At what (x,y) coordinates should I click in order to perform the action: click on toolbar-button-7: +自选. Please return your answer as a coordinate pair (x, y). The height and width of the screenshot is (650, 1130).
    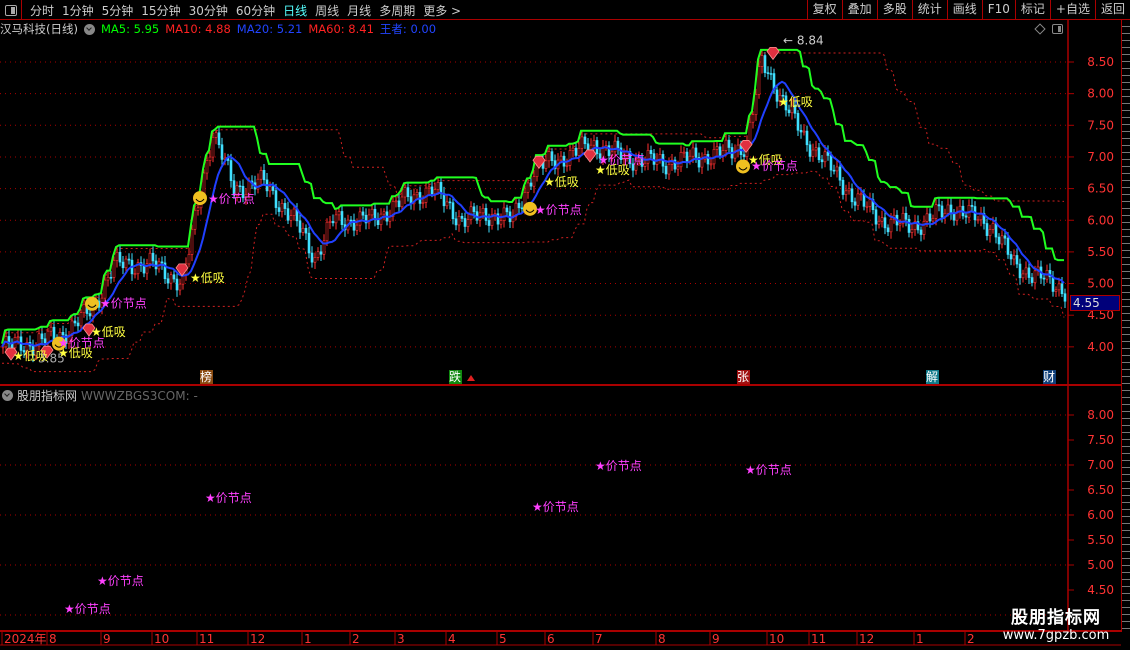
    Looking at the image, I should click on (1072, 10).